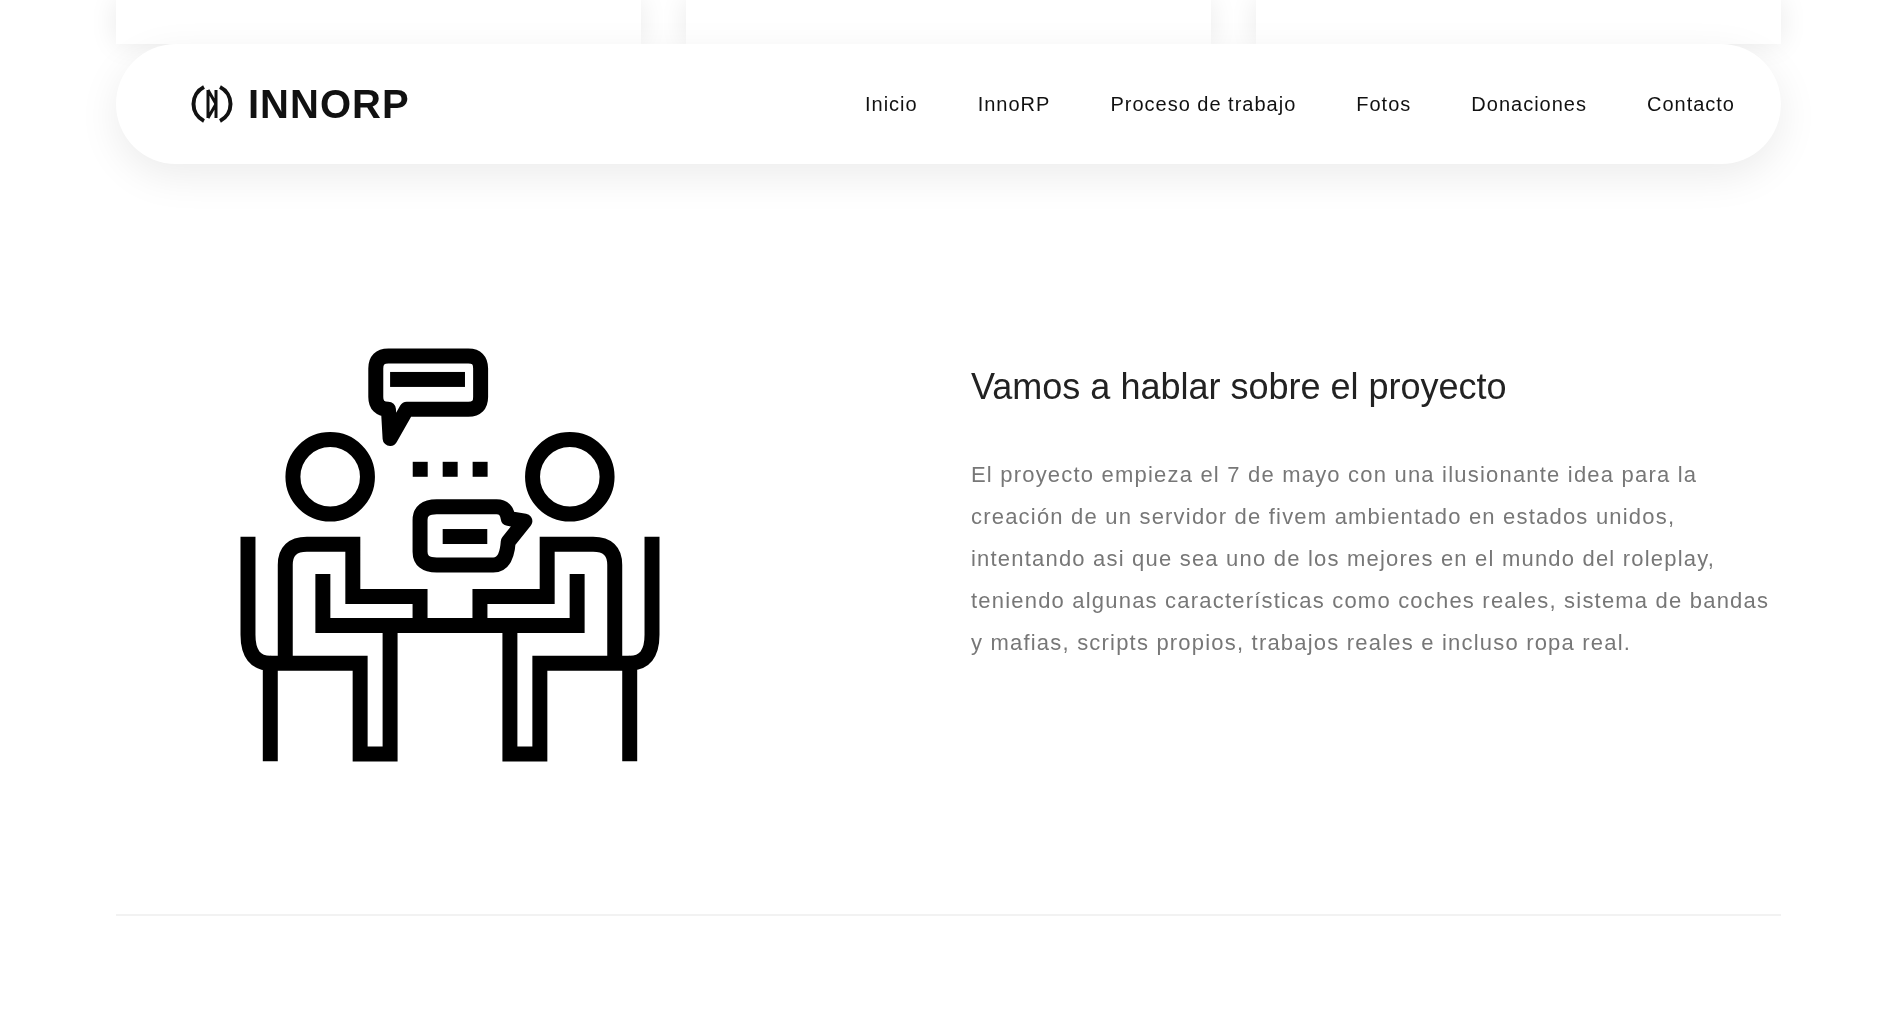  What do you see at coordinates (1371, 559) in the screenshot?
I see `project-description: El proyecto empieza el 7 de mayo con una ilusionante idea para la creación de un servidor de fivem ambientado en estados unidos, intentando asi que sea uno de los mejores en el mundo del roleplay, teniendo algunas características como coches reales, sistema de bandas y mafias, scripts propios, trabajos reales e incluso ropa real.` at bounding box center [1371, 559].